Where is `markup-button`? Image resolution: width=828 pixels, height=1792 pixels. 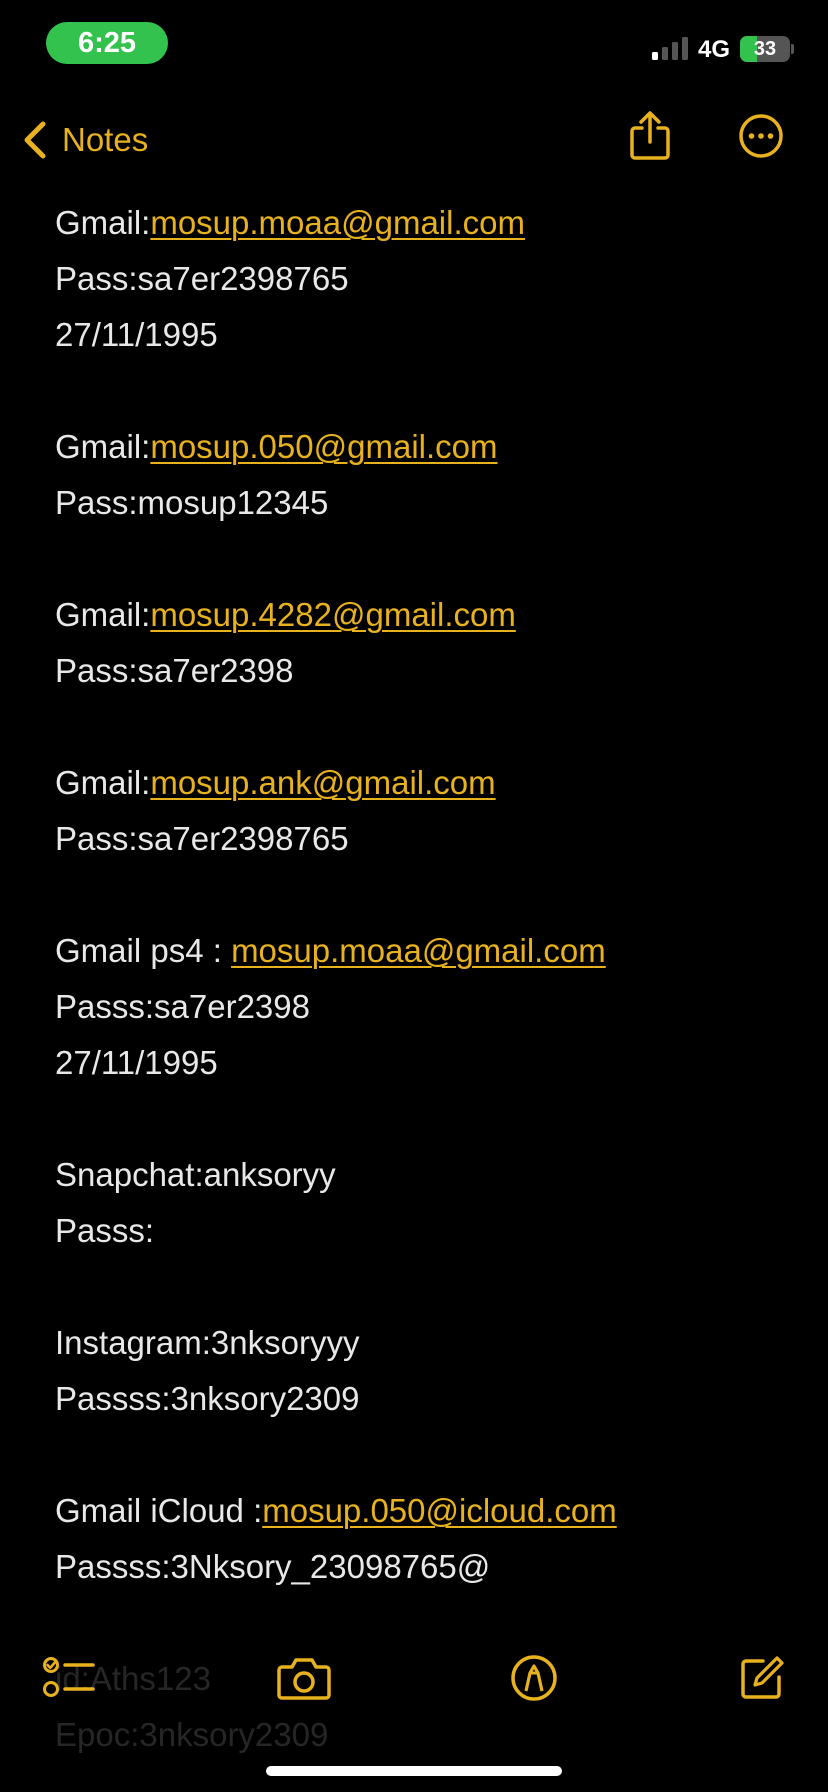
markup-button is located at coordinates (534, 1680).